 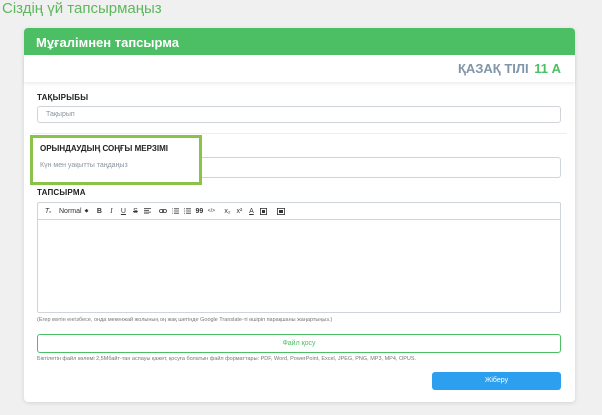 What do you see at coordinates (147, 211) in the screenshot?
I see `align-icon` at bounding box center [147, 211].